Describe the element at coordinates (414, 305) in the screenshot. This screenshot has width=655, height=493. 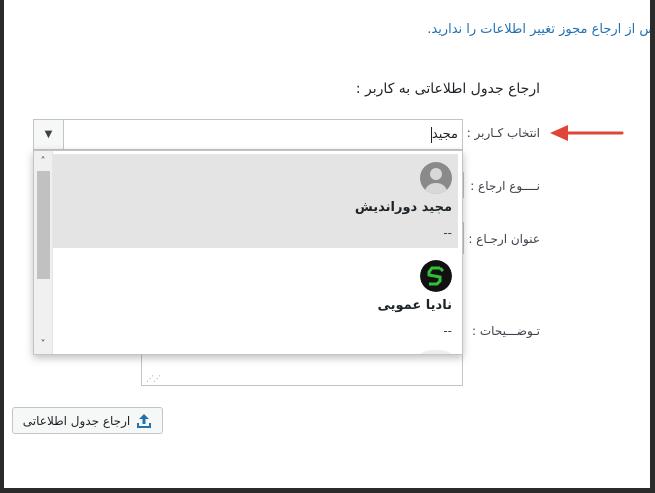
I see `option-name: نادیا عمویی` at that location.